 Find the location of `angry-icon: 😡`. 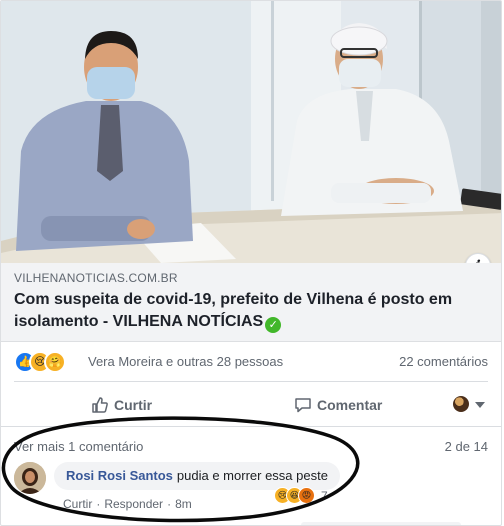

angry-icon: 😡 is located at coordinates (306, 495).